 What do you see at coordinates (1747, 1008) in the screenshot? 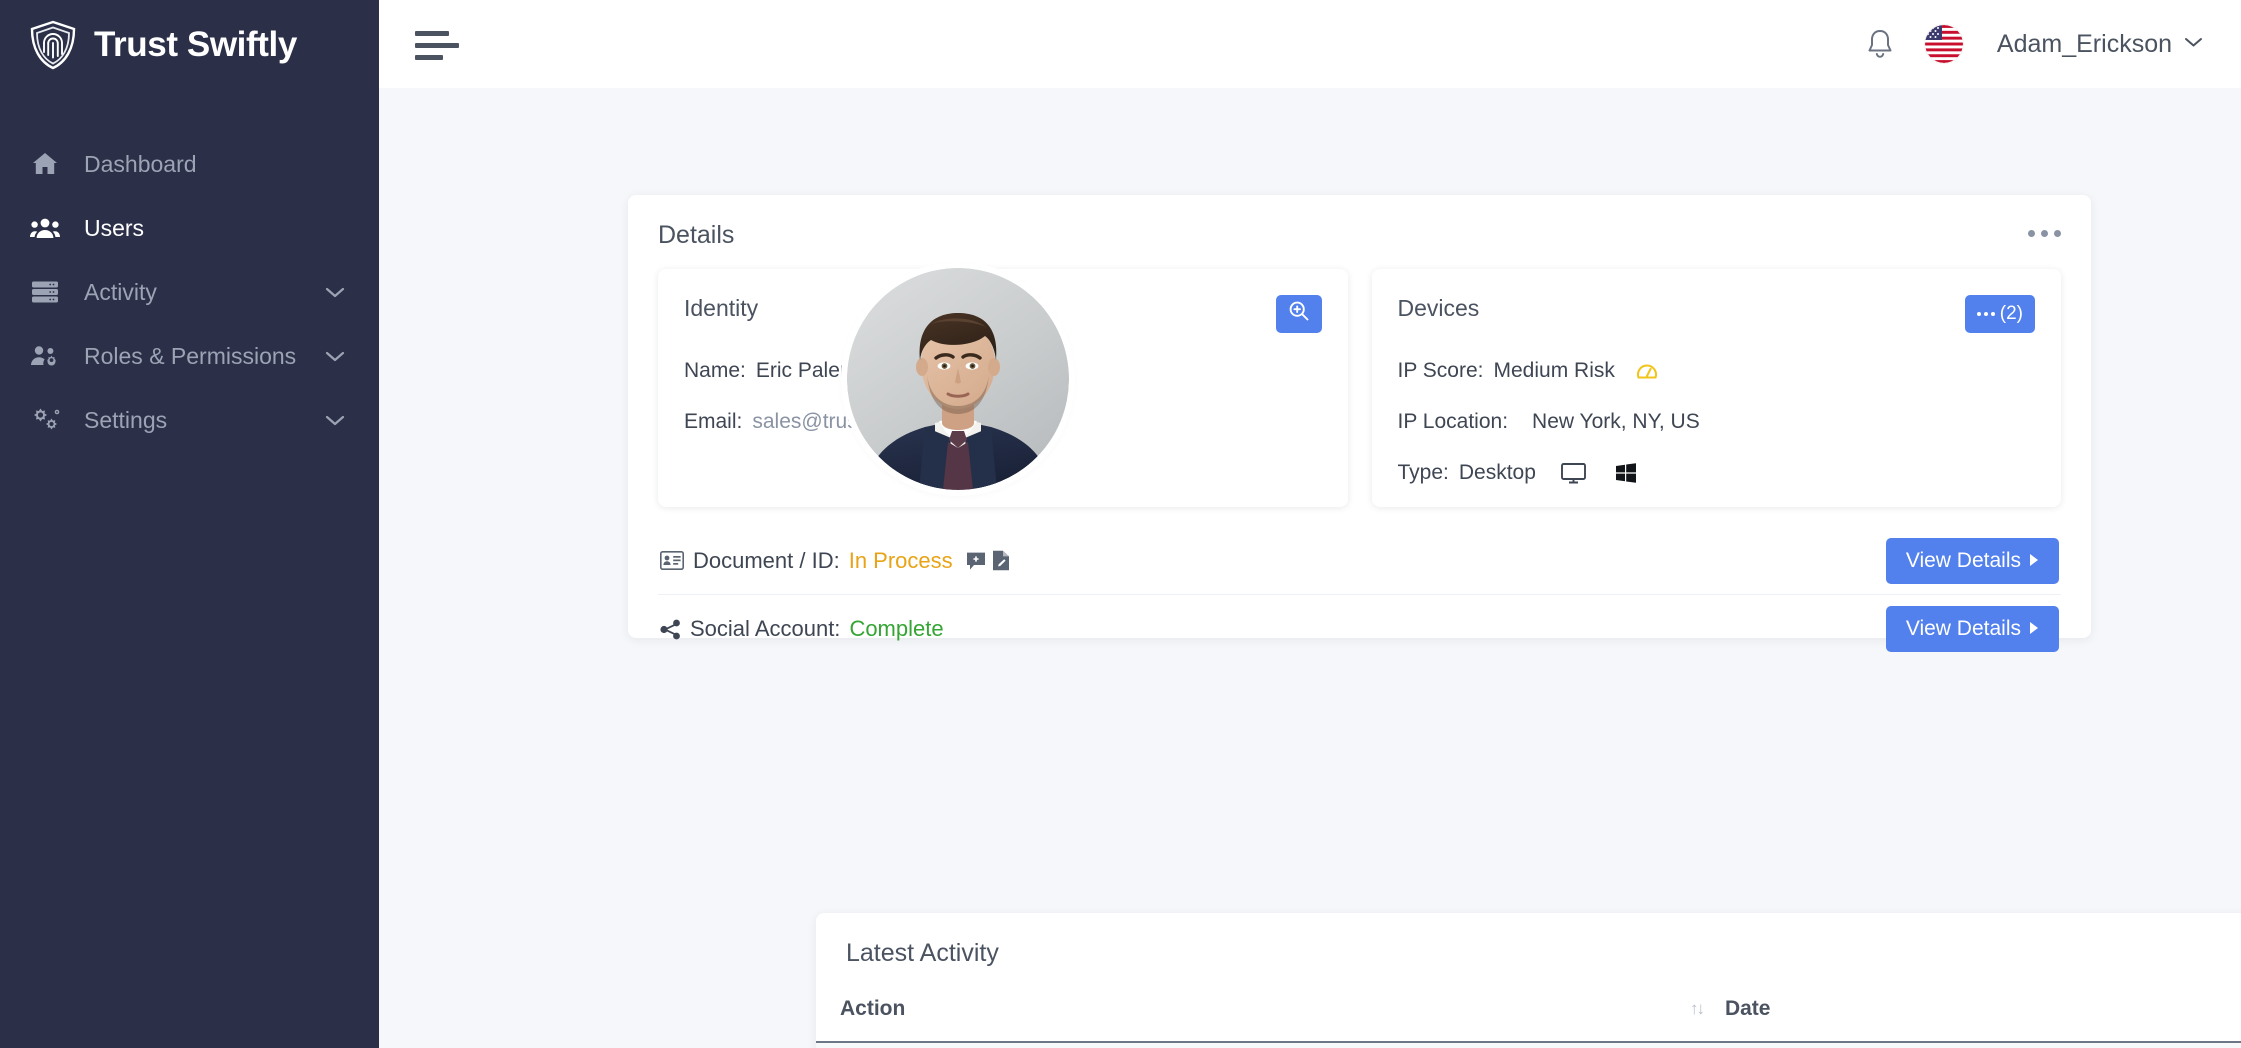
I see `column-label: Date` at bounding box center [1747, 1008].